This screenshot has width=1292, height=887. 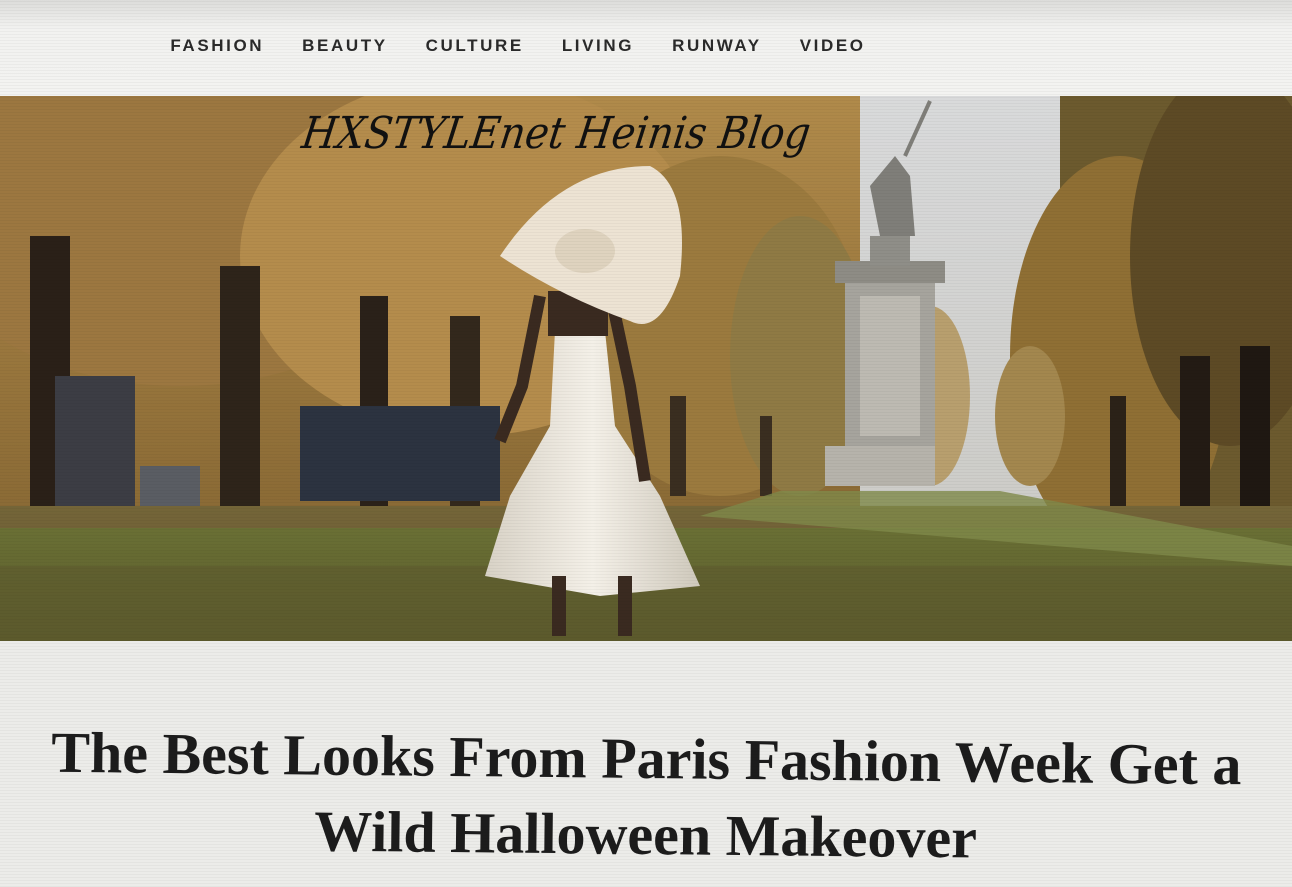 I want to click on nav-item-video: VIDEO, so click(x=833, y=46).